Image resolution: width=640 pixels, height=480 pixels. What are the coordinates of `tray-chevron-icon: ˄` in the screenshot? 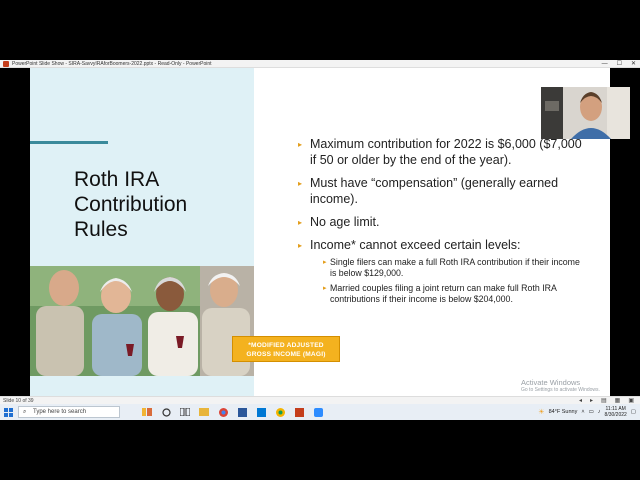 It's located at (582, 412).